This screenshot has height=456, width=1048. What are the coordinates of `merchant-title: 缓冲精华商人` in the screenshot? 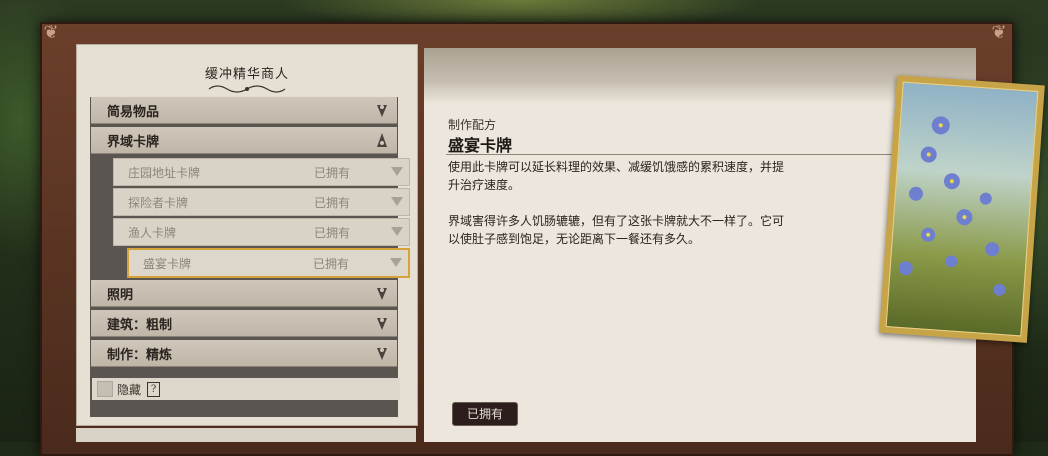 It's located at (246, 74).